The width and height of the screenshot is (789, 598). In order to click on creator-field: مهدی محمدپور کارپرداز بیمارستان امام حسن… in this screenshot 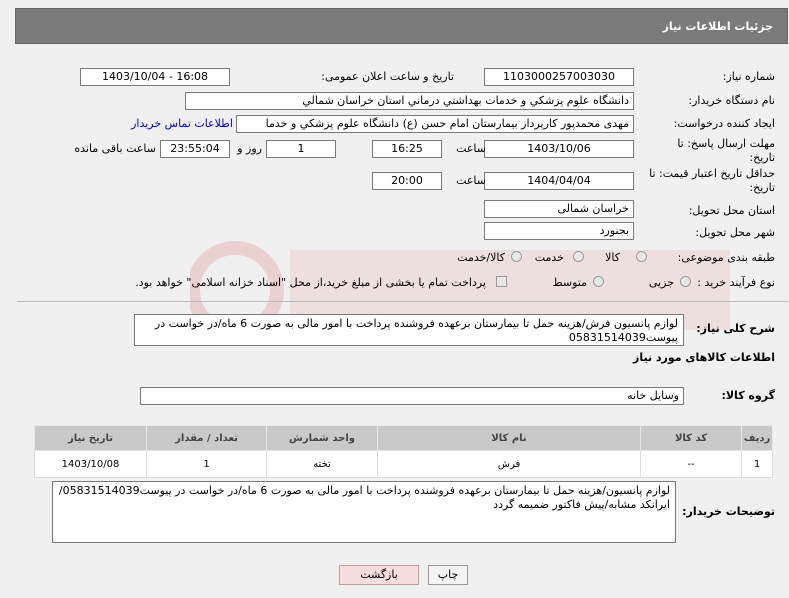, I will do `click(435, 124)`.